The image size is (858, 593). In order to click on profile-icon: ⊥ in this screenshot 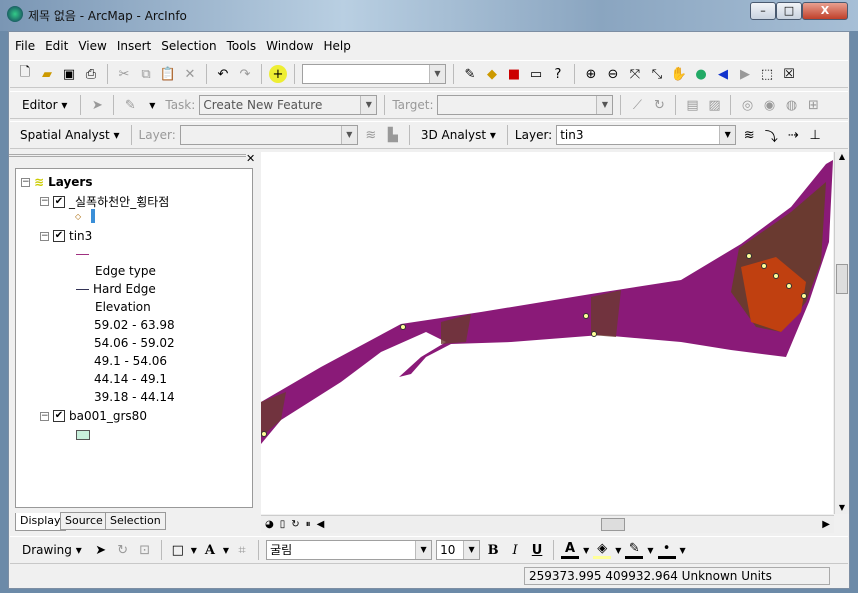, I will do `click(815, 135)`.